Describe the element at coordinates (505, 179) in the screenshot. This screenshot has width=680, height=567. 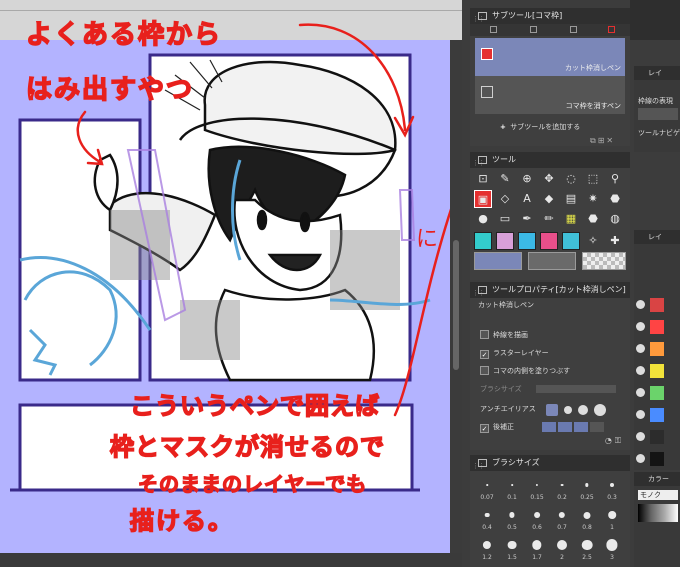
I see `pen-icon: ✎` at that location.